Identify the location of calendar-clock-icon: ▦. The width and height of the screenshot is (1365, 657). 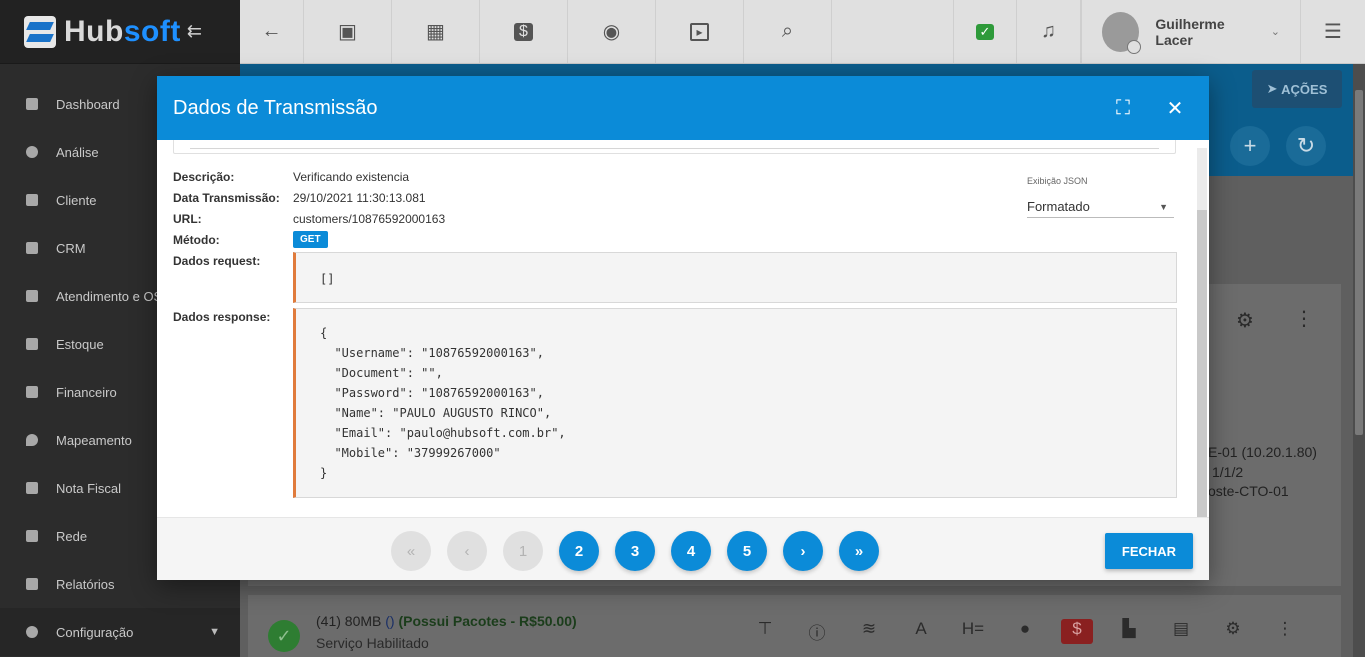
(435, 32).